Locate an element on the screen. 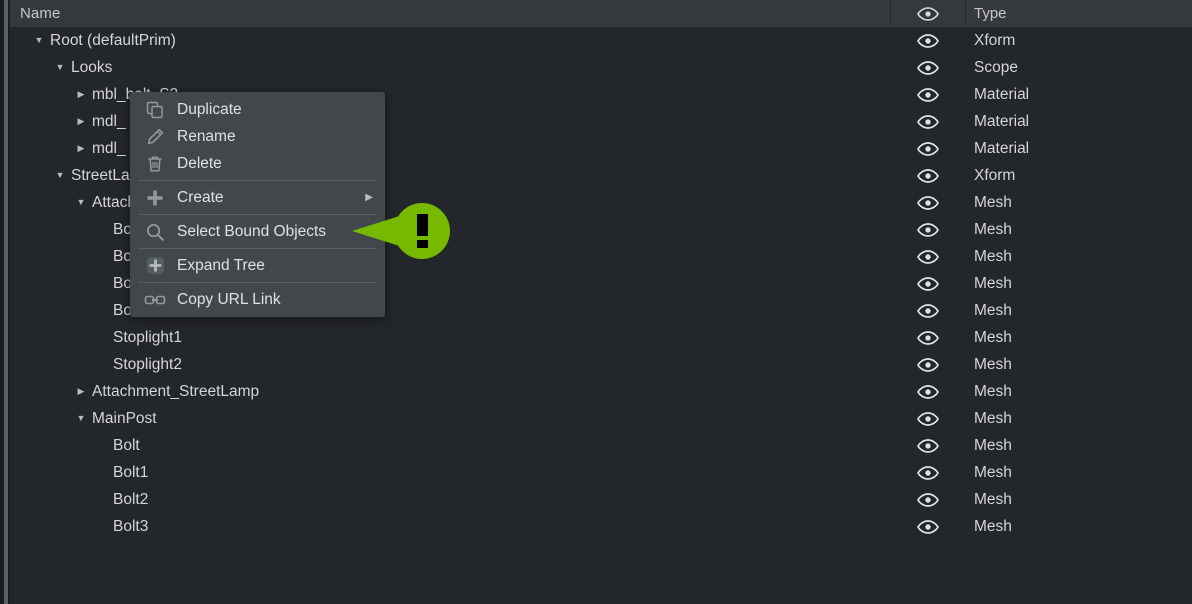  vertical-scrollbar-thumb is located at coordinates (6, 302).